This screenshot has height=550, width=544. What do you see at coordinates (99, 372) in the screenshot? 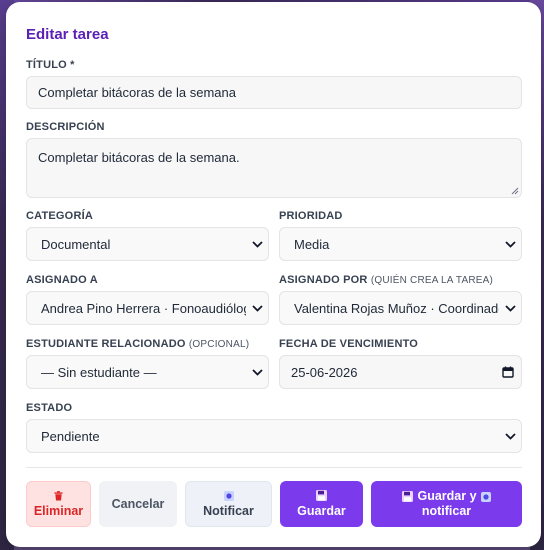
I see `estudiante-value: — Sin estudiante —` at bounding box center [99, 372].